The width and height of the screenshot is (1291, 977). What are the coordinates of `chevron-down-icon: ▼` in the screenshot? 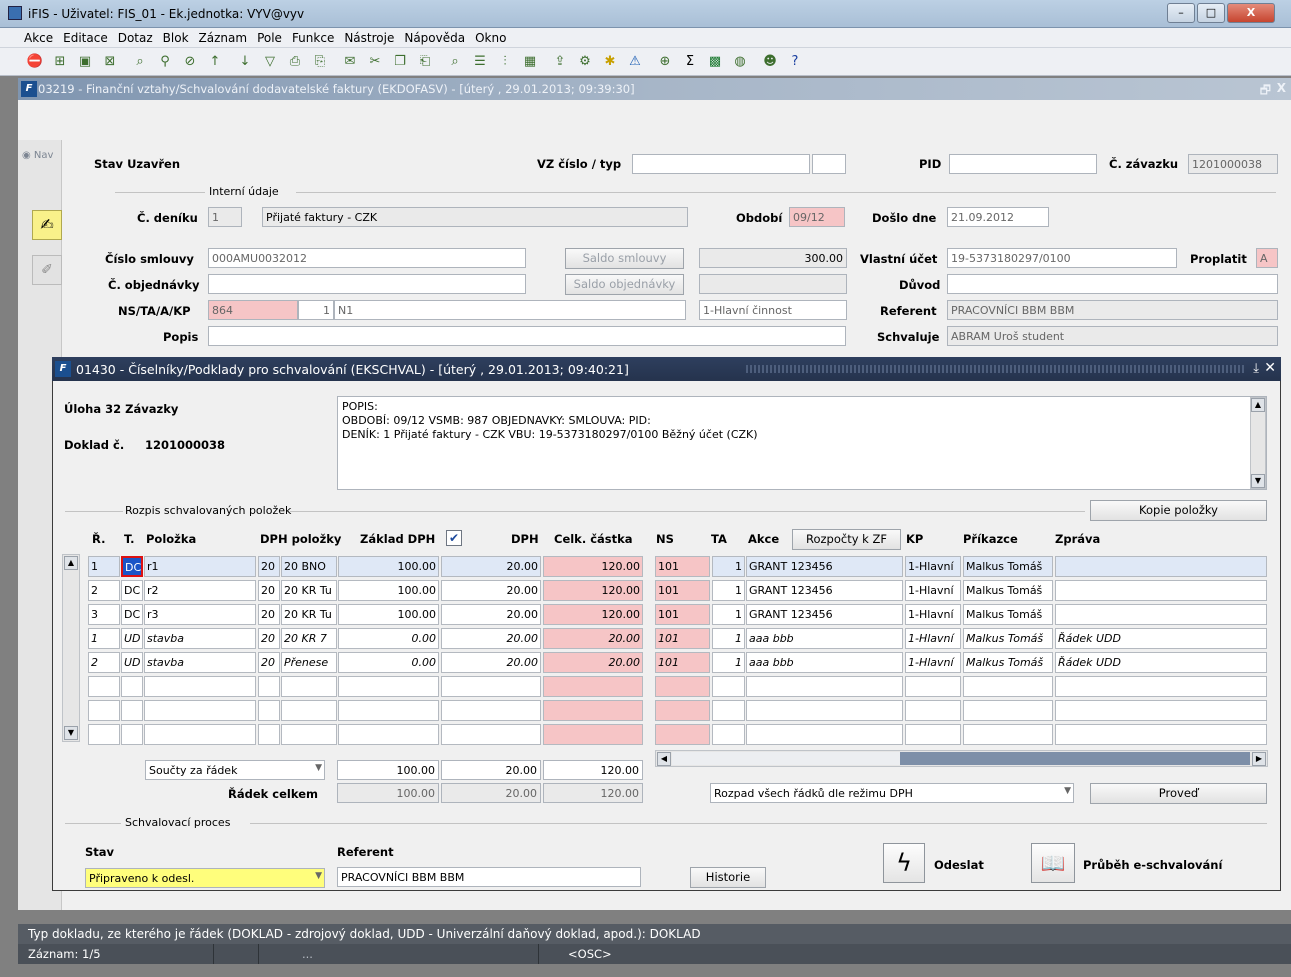 It's located at (318, 768).